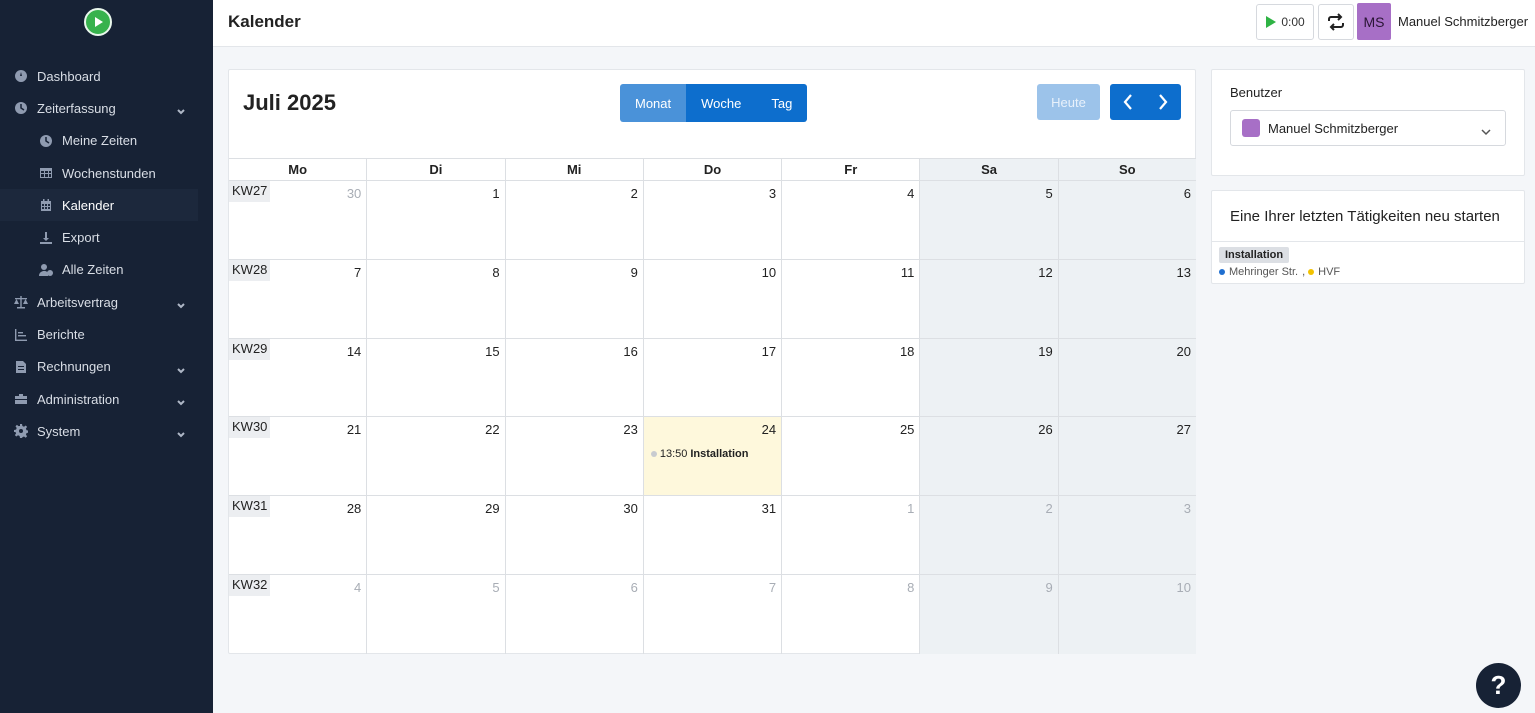  I want to click on sidebar-item-wochenstunden: Wochenstunden, so click(106, 173).